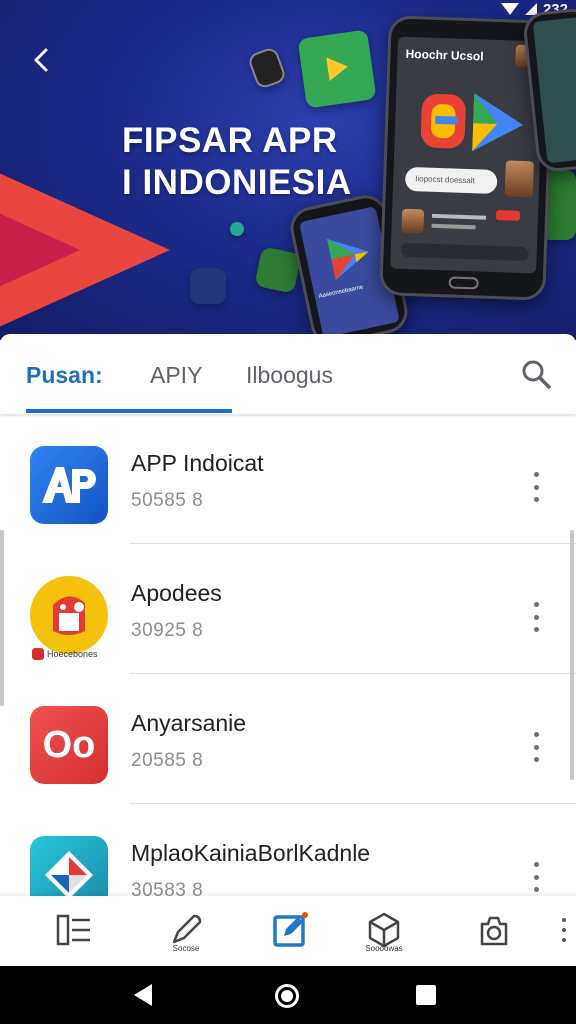 The height and width of the screenshot is (1024, 576). Describe the element at coordinates (572, 655) in the screenshot. I see `scrollbar` at that location.